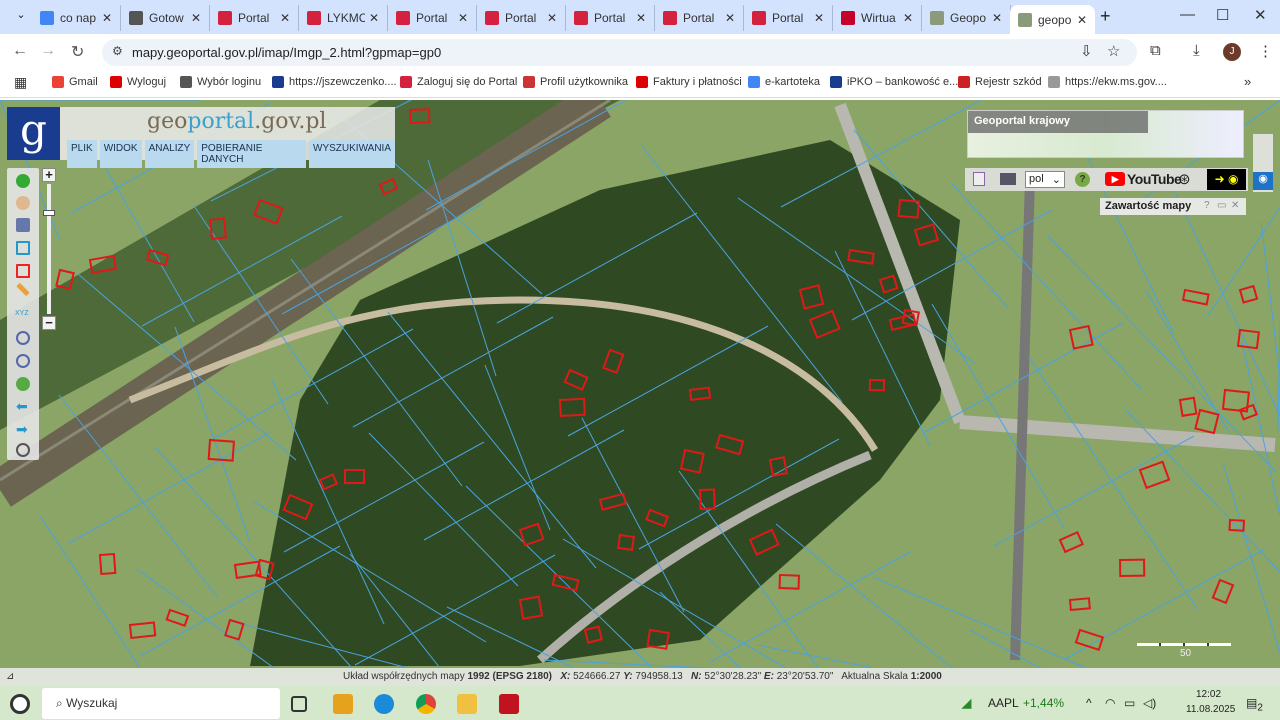 Image resolution: width=1280 pixels, height=720 pixels. Describe the element at coordinates (1254, 704) in the screenshot. I see `notifications-icon: ▤2` at that location.